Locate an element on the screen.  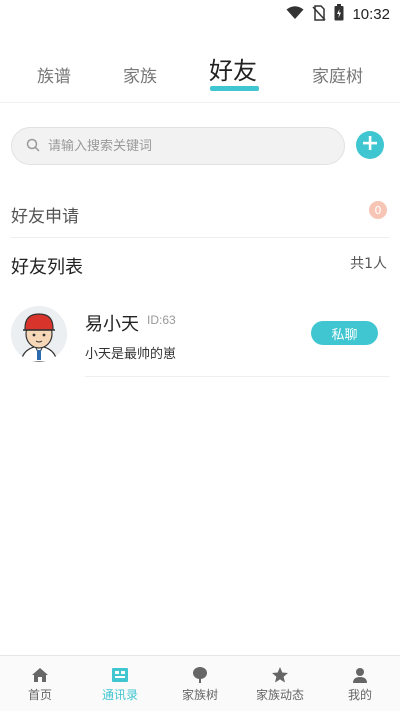
tab-genealogy: 族谱 is located at coordinates (54, 74).